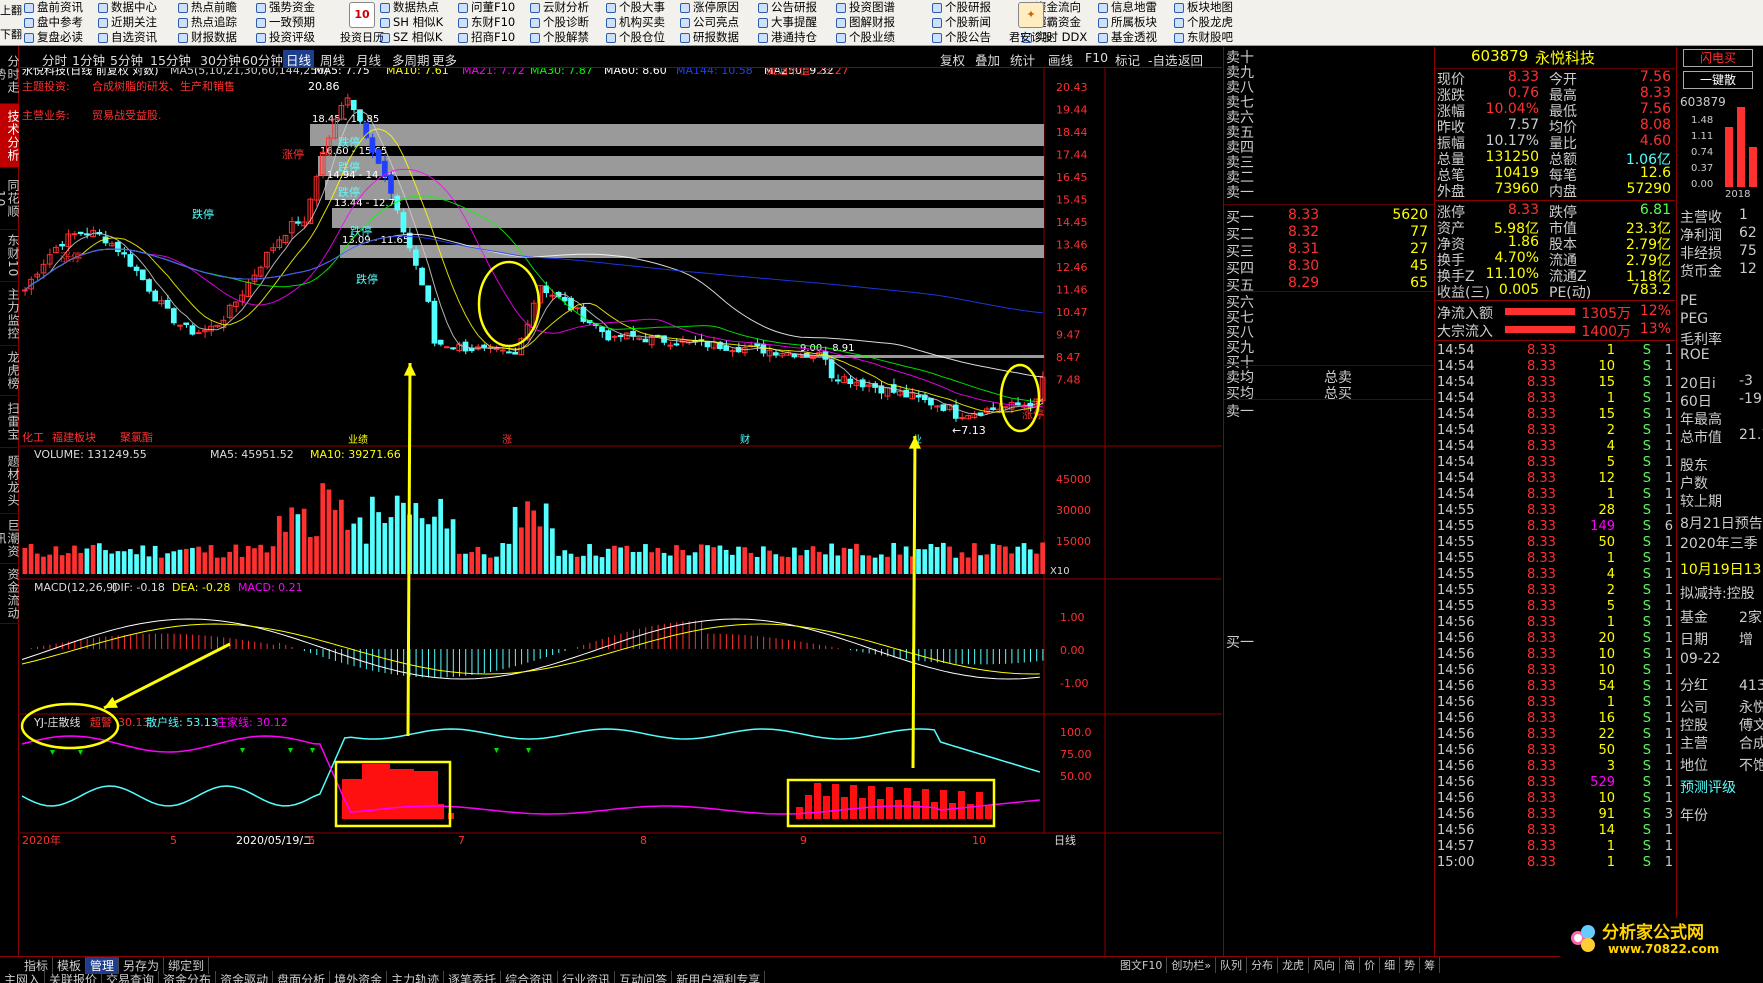 Image resolution: width=1763 pixels, height=983 pixels. I want to click on chart-tool-button: 复权, so click(952, 59).